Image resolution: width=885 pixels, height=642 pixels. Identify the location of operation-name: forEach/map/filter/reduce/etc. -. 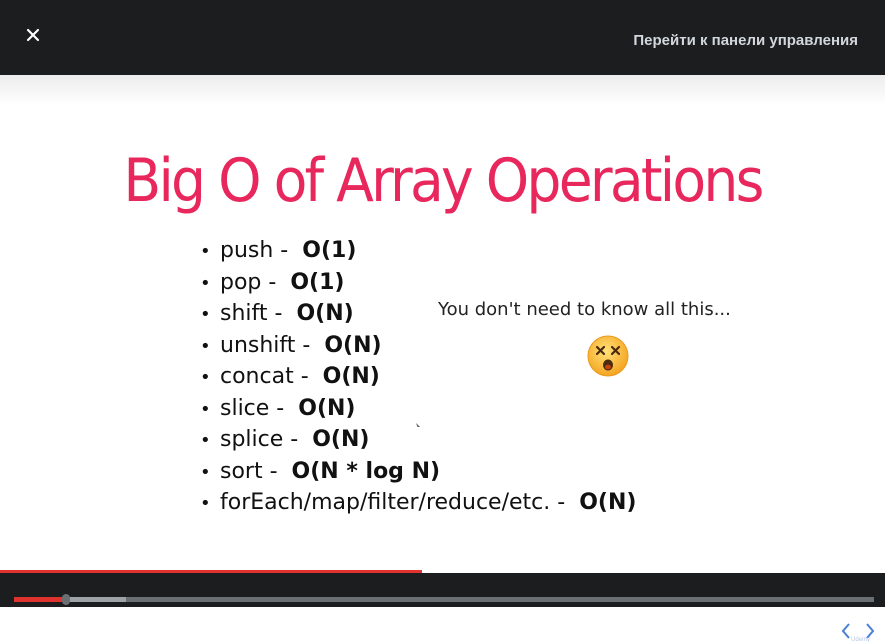
(393, 502).